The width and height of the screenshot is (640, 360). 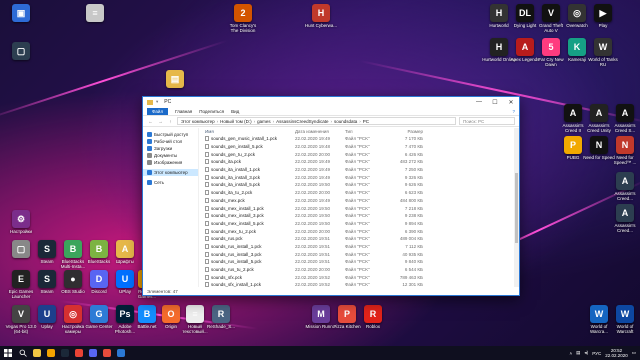 What do you see at coordinates (264, 121) in the screenshot?
I see `breadcrumb-item: games` at bounding box center [264, 121].